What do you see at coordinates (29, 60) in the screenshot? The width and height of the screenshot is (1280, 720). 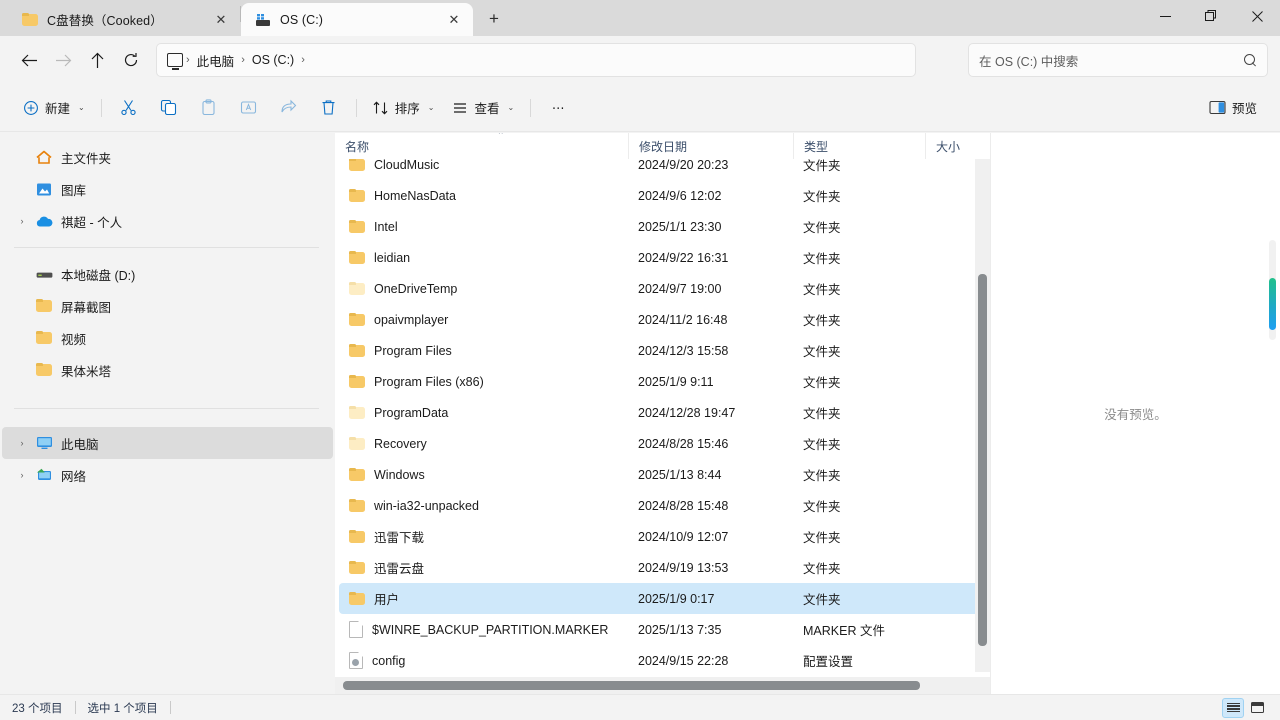 I see `back-button` at bounding box center [29, 60].